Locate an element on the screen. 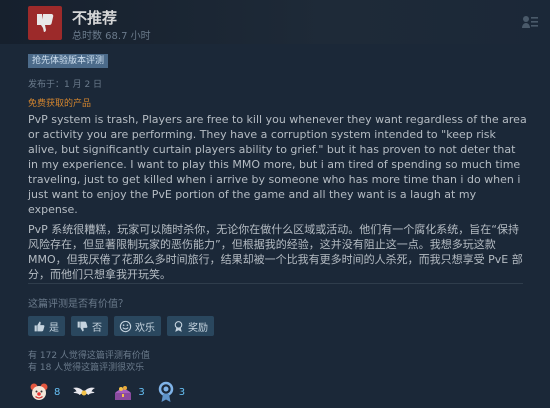 The height and width of the screenshot is (408, 550). vote-no-button: 否 is located at coordinates (89, 326).